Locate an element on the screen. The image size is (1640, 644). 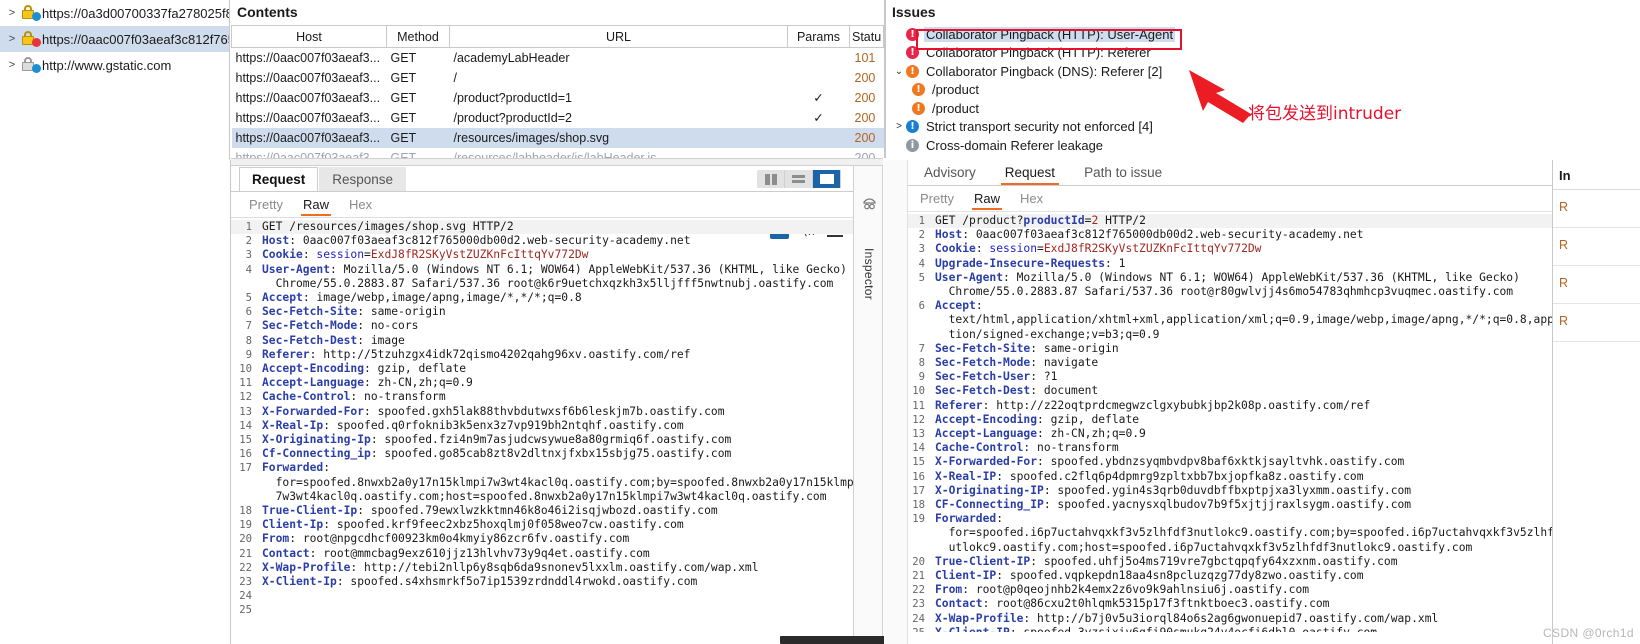
line-number: 5 is located at coordinates (248, 298).